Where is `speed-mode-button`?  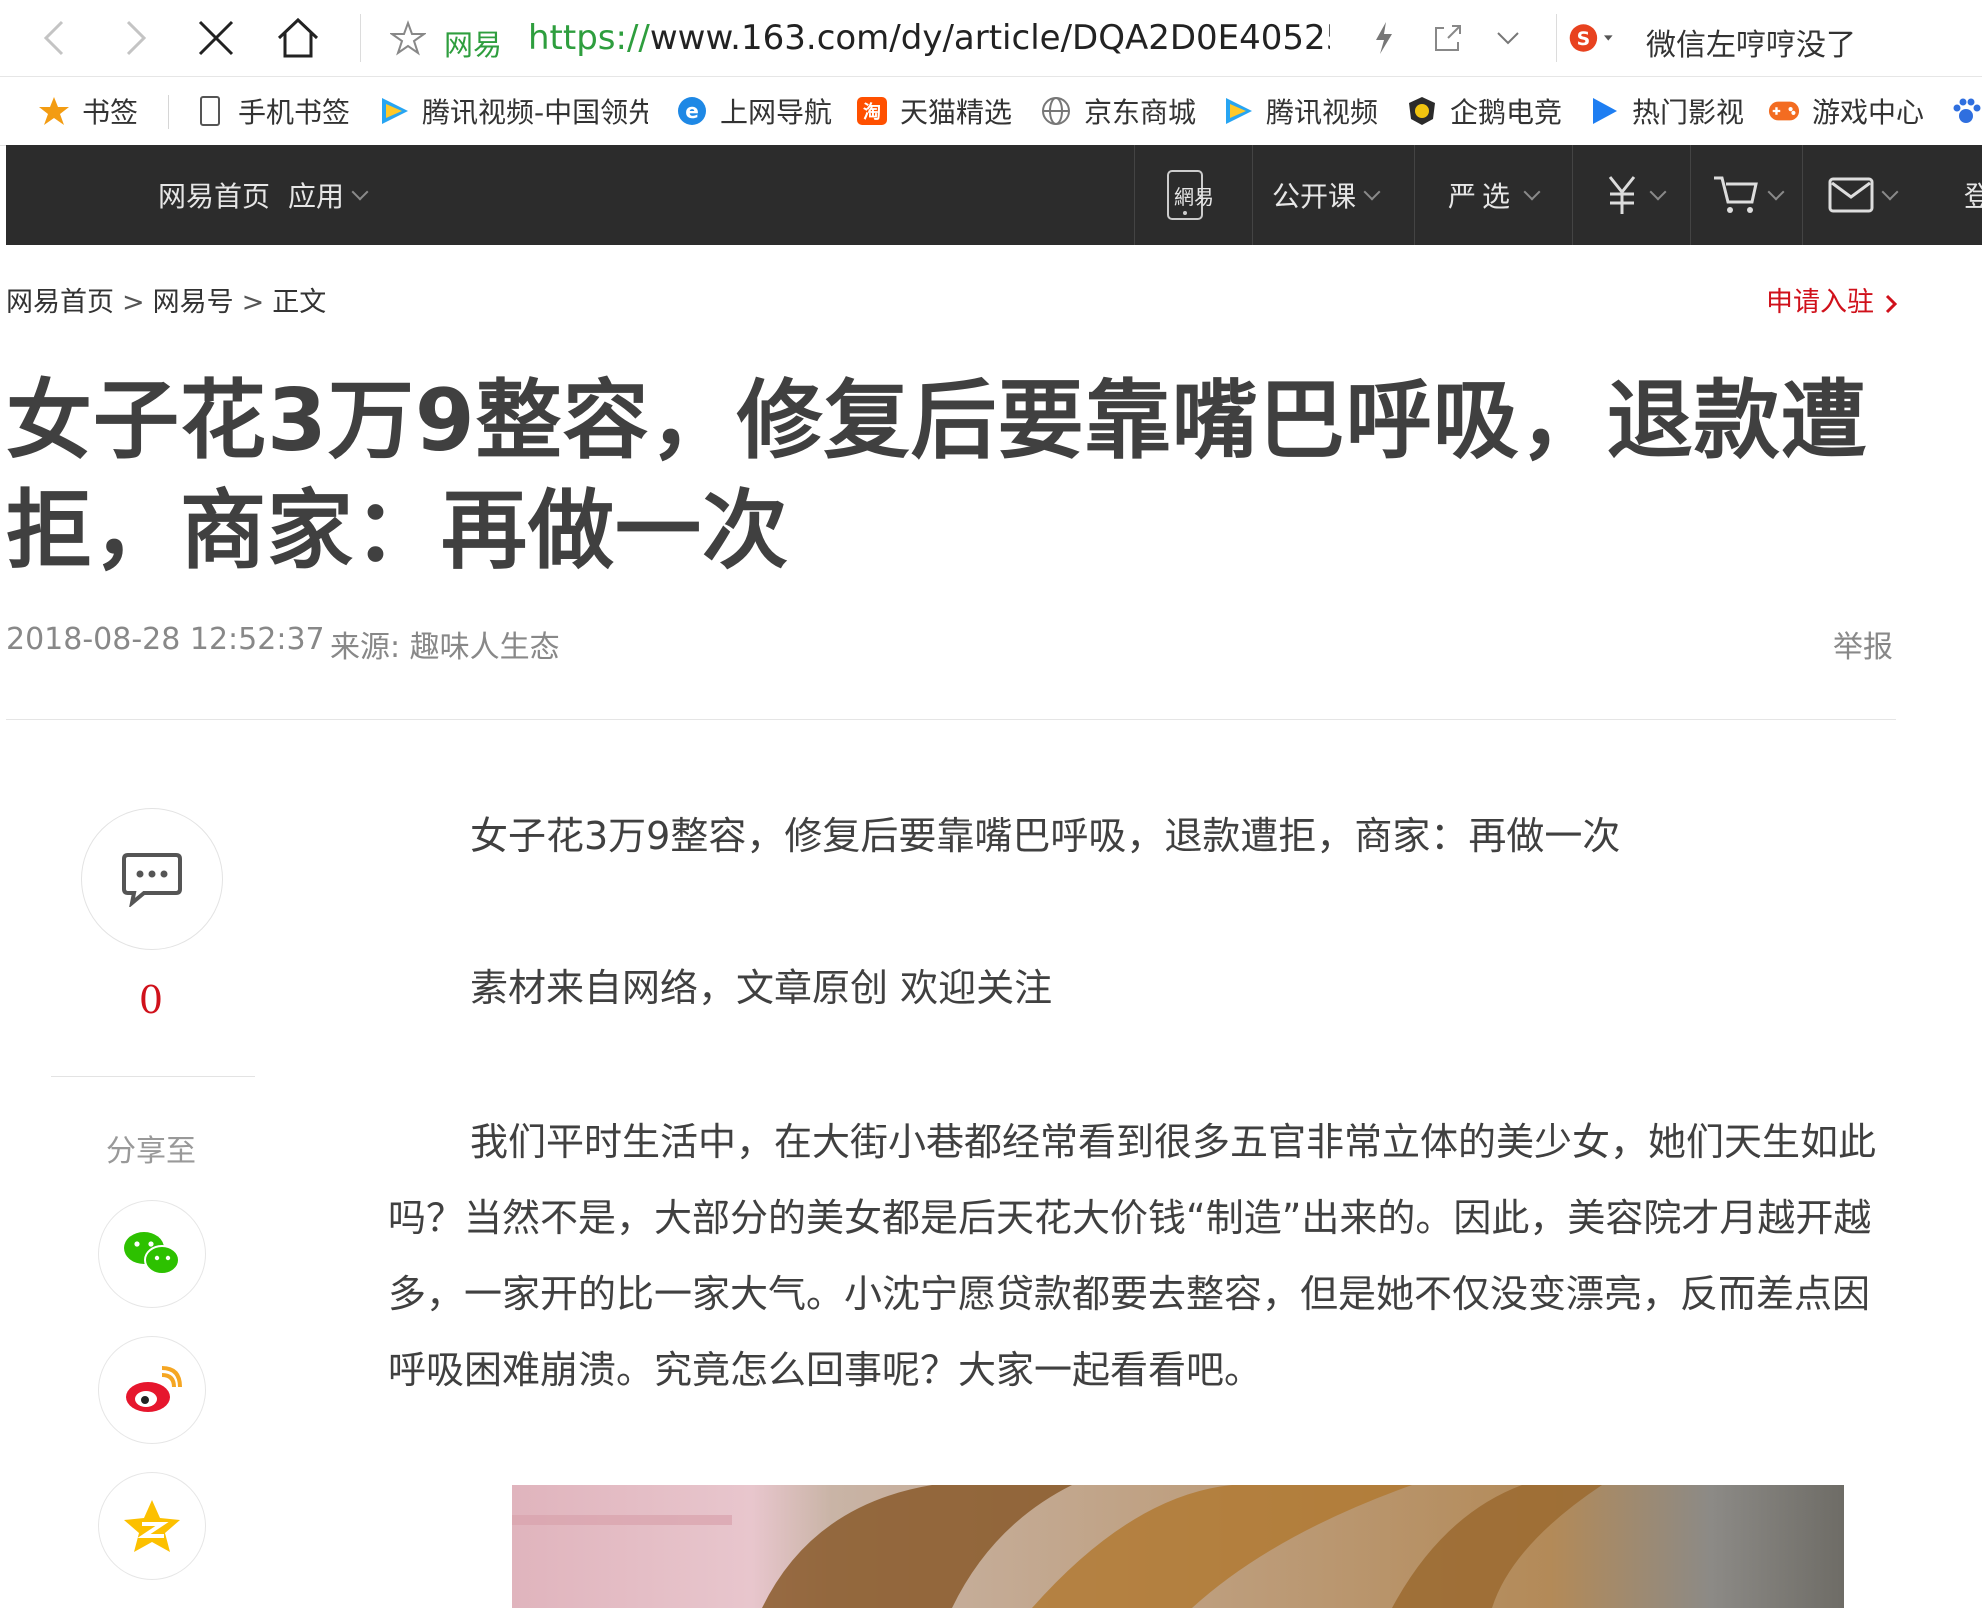 speed-mode-button is located at coordinates (1384, 38).